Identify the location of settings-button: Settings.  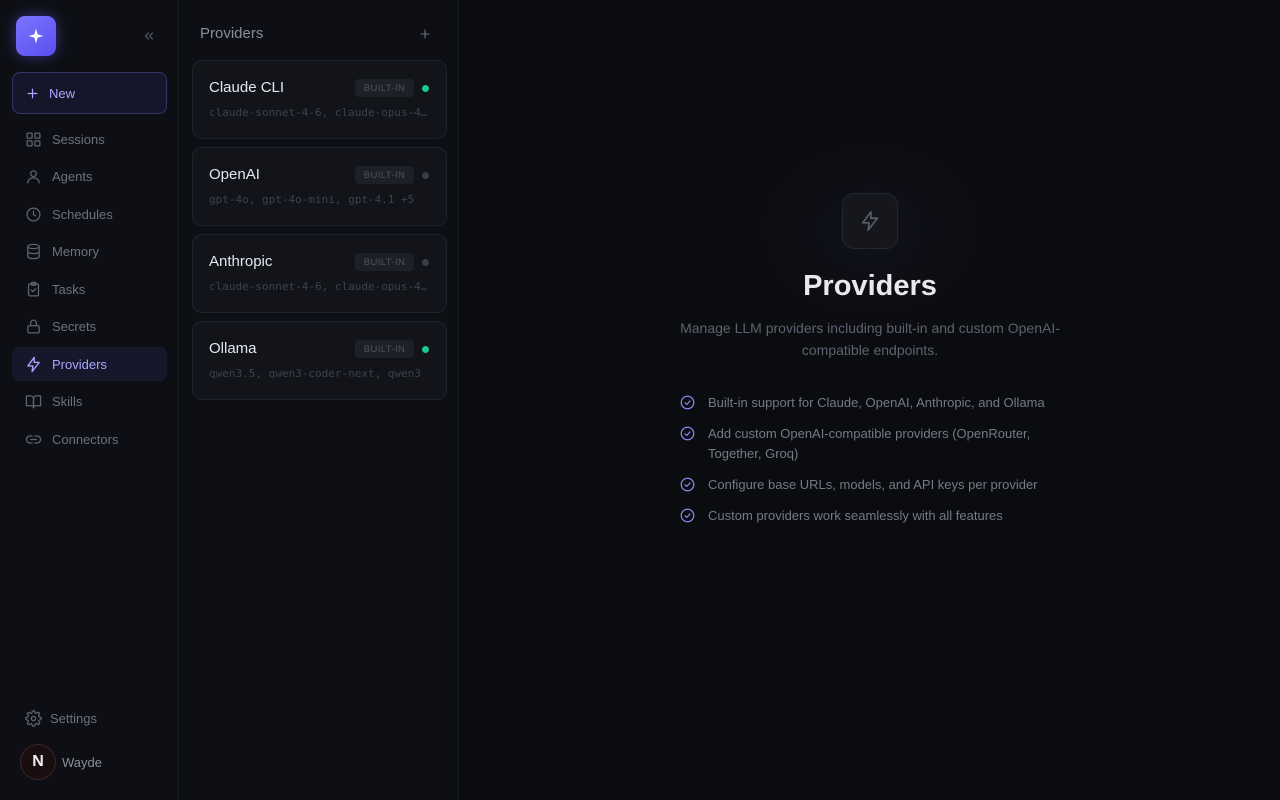
(89, 718).